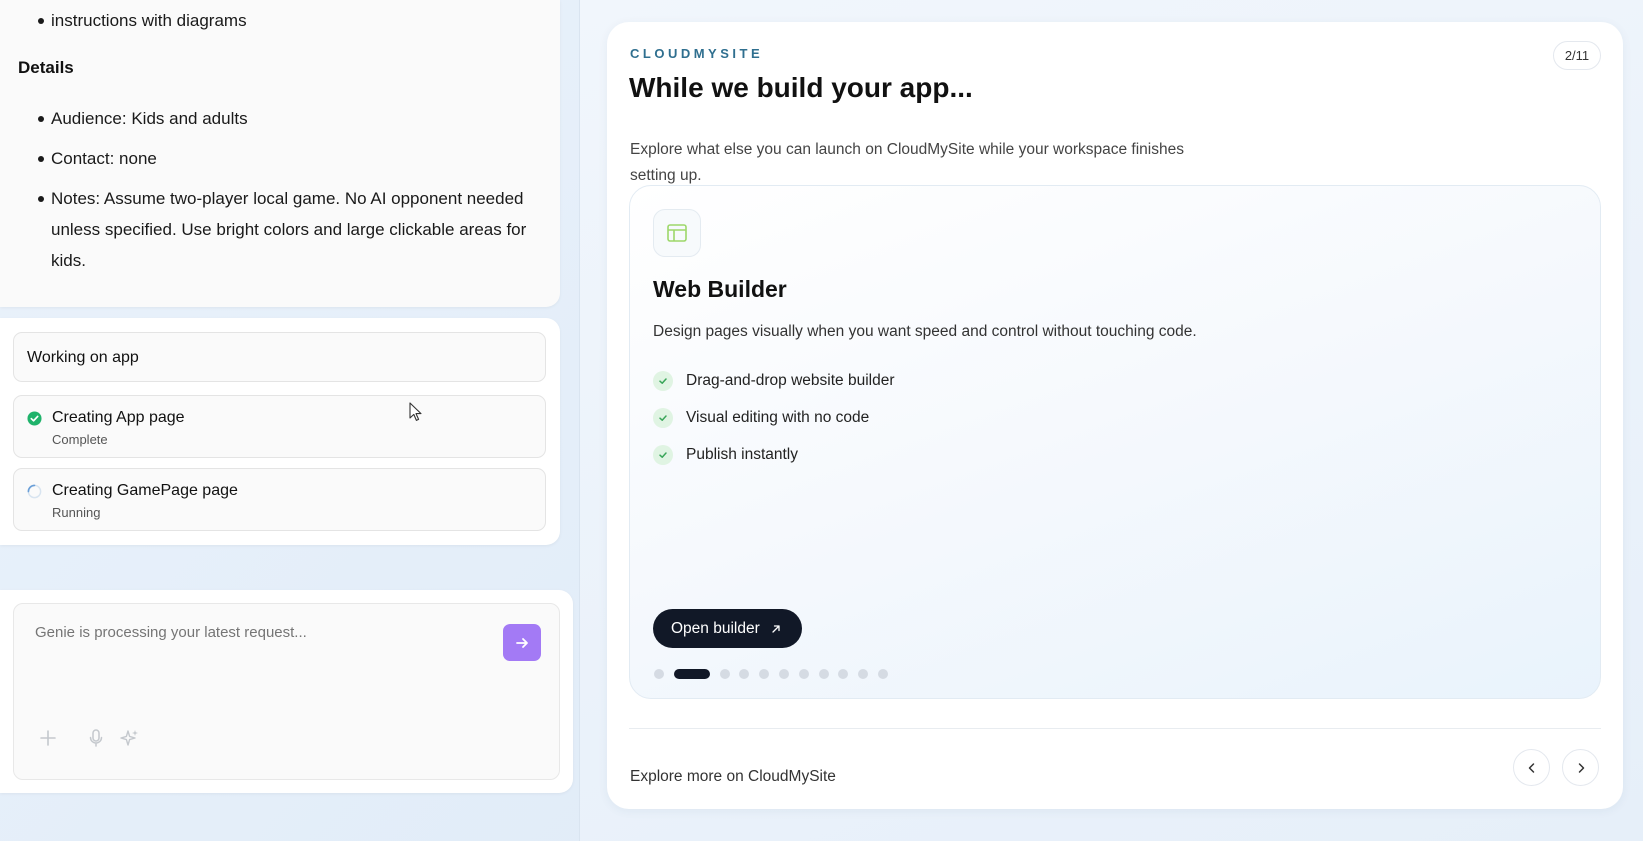 This screenshot has width=1643, height=841. Describe the element at coordinates (34, 491) in the screenshot. I see `spinner-icon` at that location.